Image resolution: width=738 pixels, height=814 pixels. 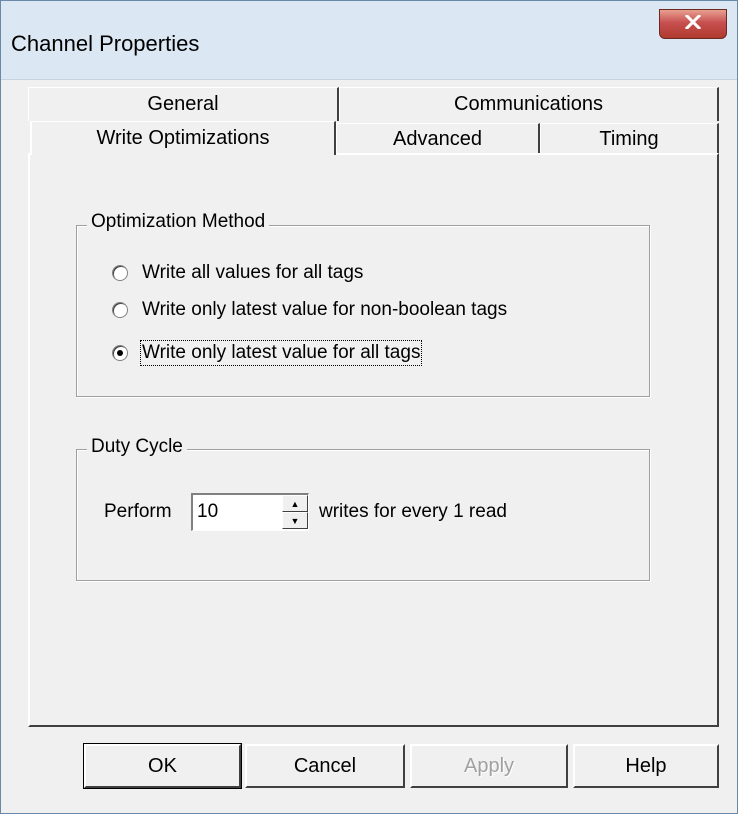 I want to click on help-button: Help, so click(x=646, y=766).